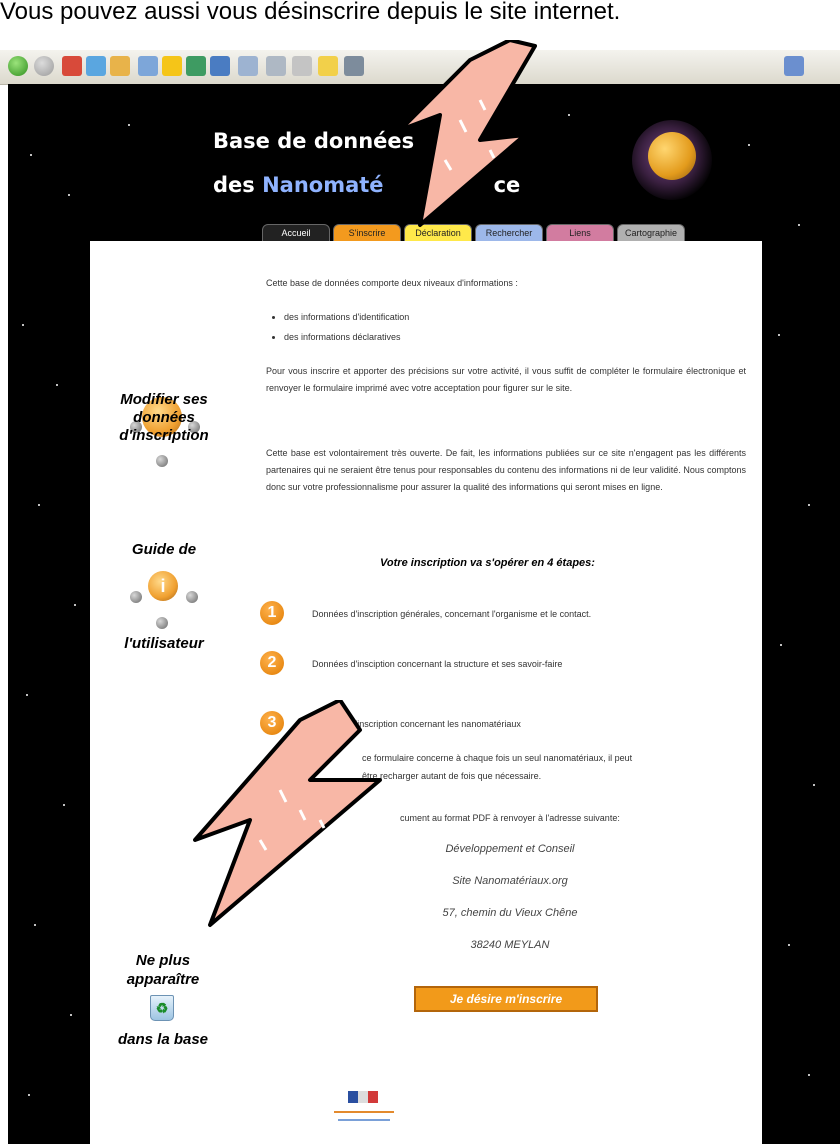  I want to click on logo-sphere, so click(672, 156).